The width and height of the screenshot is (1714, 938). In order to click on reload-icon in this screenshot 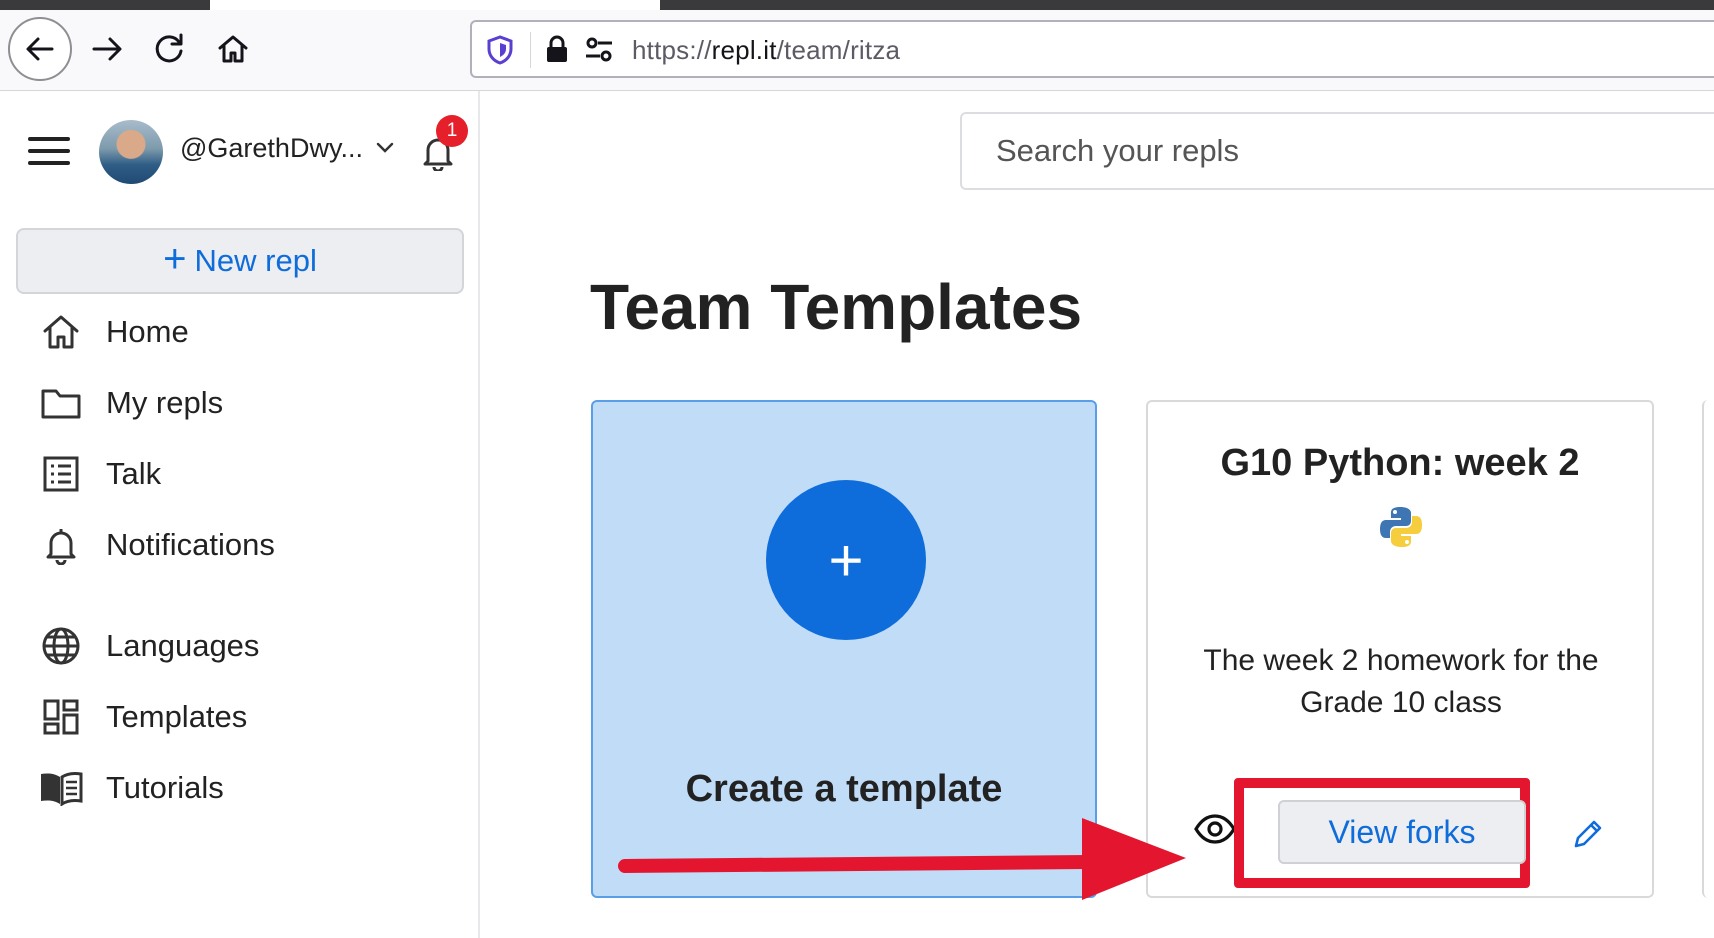, I will do `click(169, 48)`.